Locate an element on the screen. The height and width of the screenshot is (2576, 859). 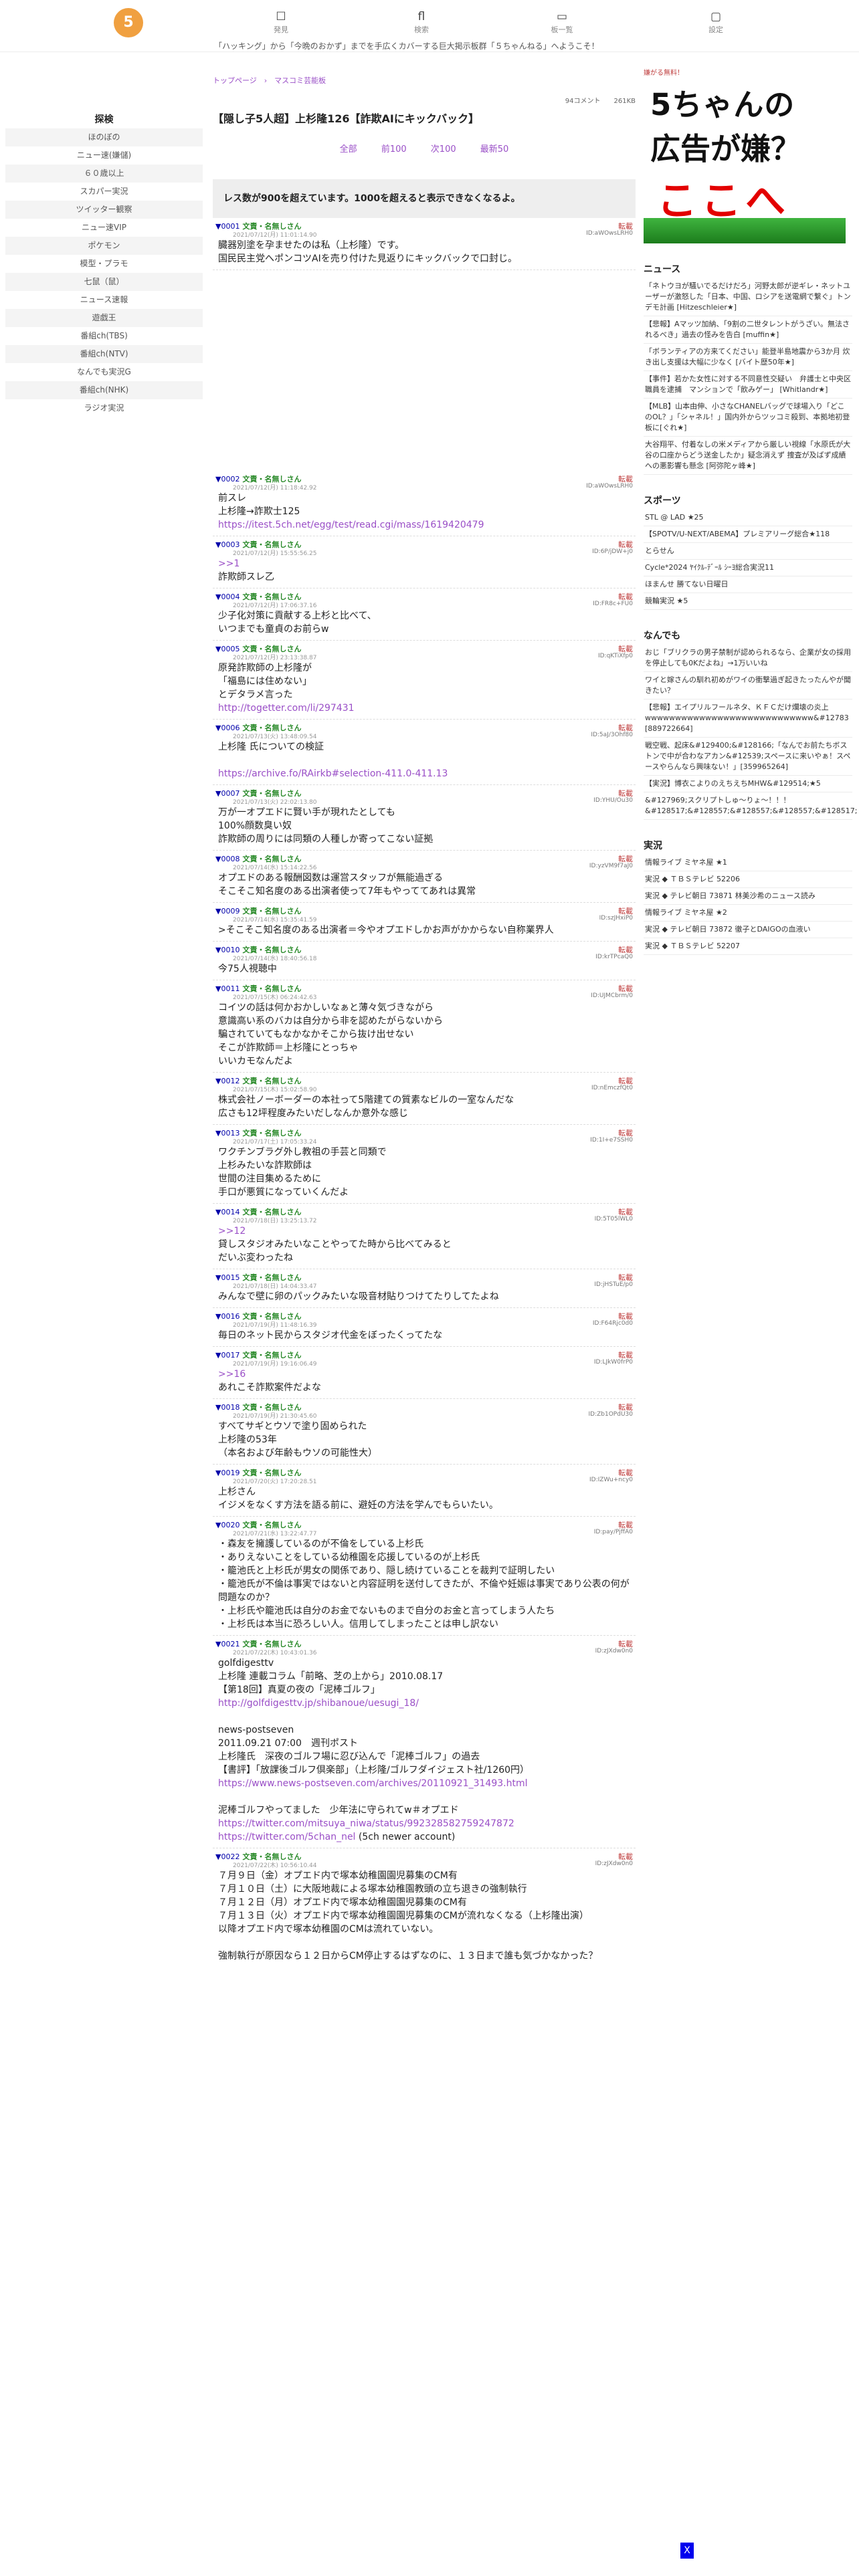
post-id: ID:nEmczfQt0 is located at coordinates (612, 1088).